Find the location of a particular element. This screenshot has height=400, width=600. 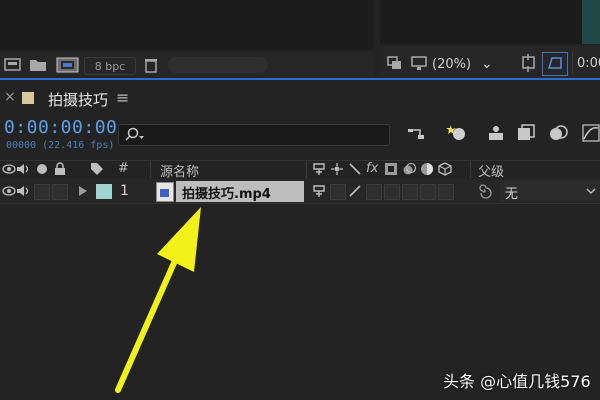

watermark: 头条 @心值几钱576 is located at coordinates (517, 381).